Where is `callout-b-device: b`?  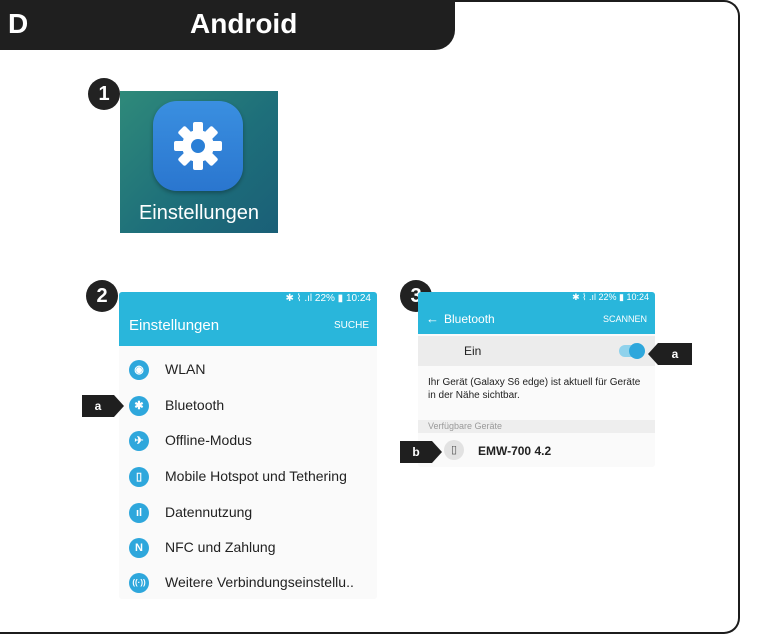
callout-b-device: b is located at coordinates (421, 452).